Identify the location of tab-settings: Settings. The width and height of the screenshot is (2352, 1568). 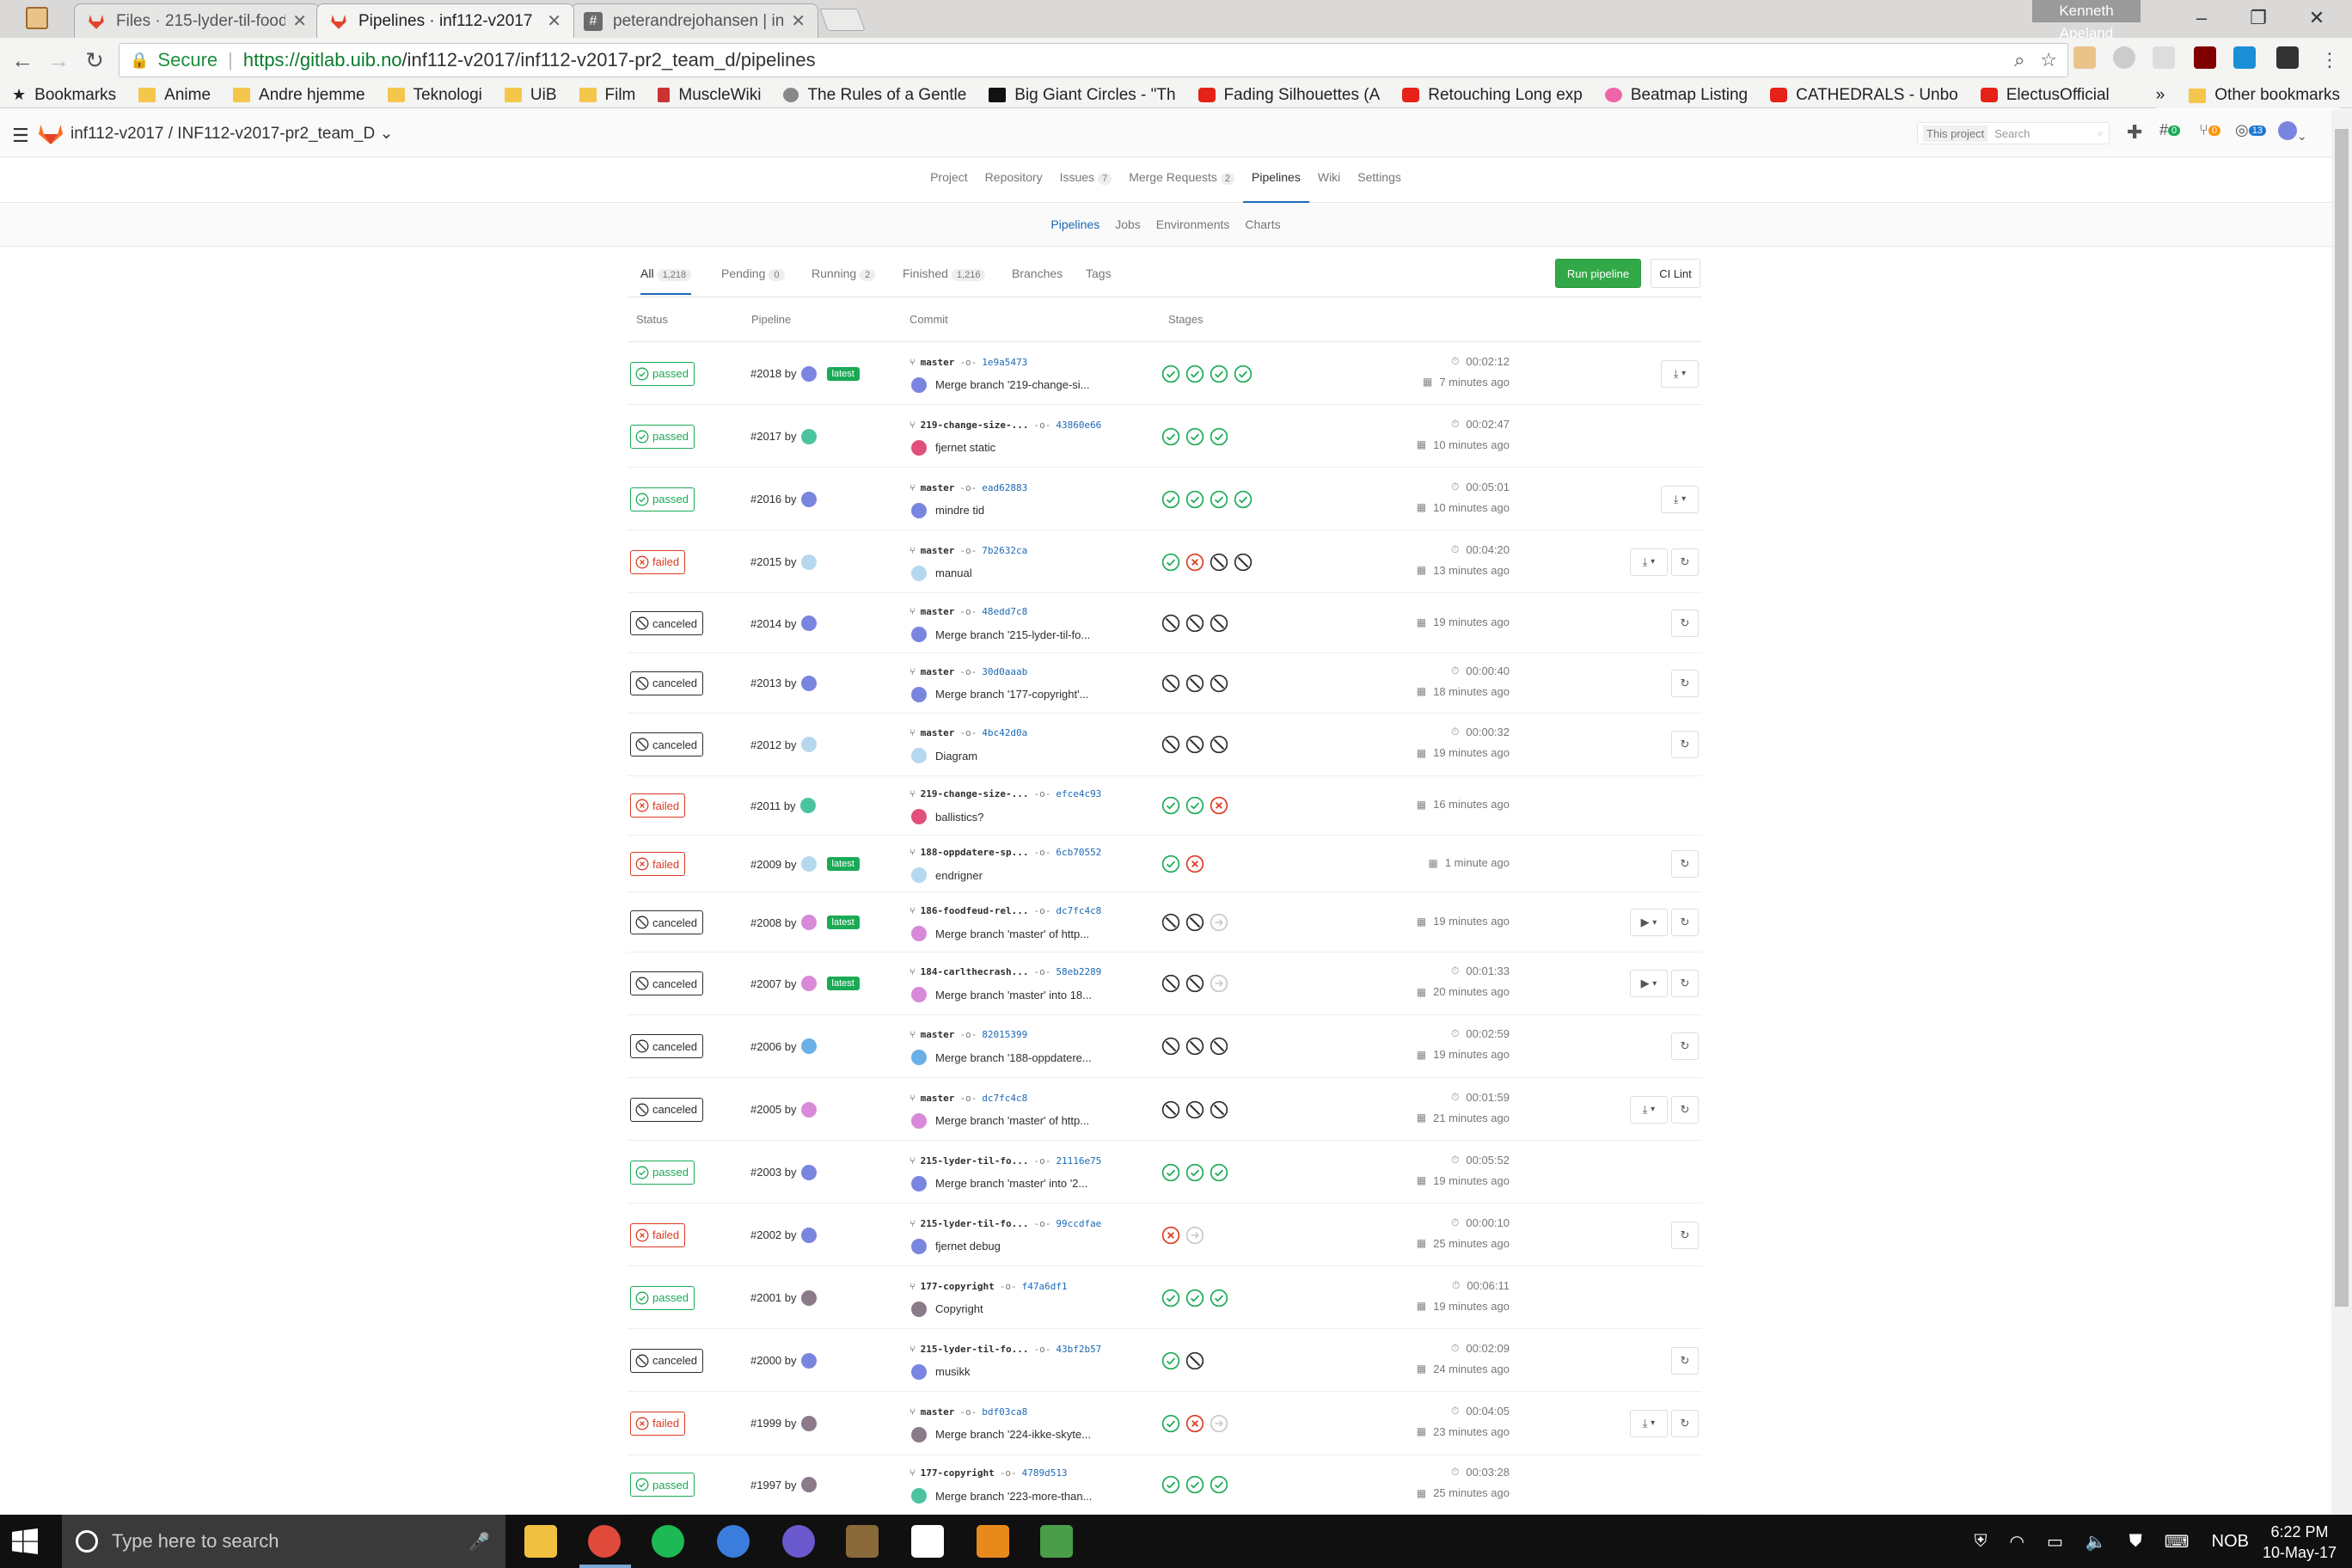
(1379, 180).